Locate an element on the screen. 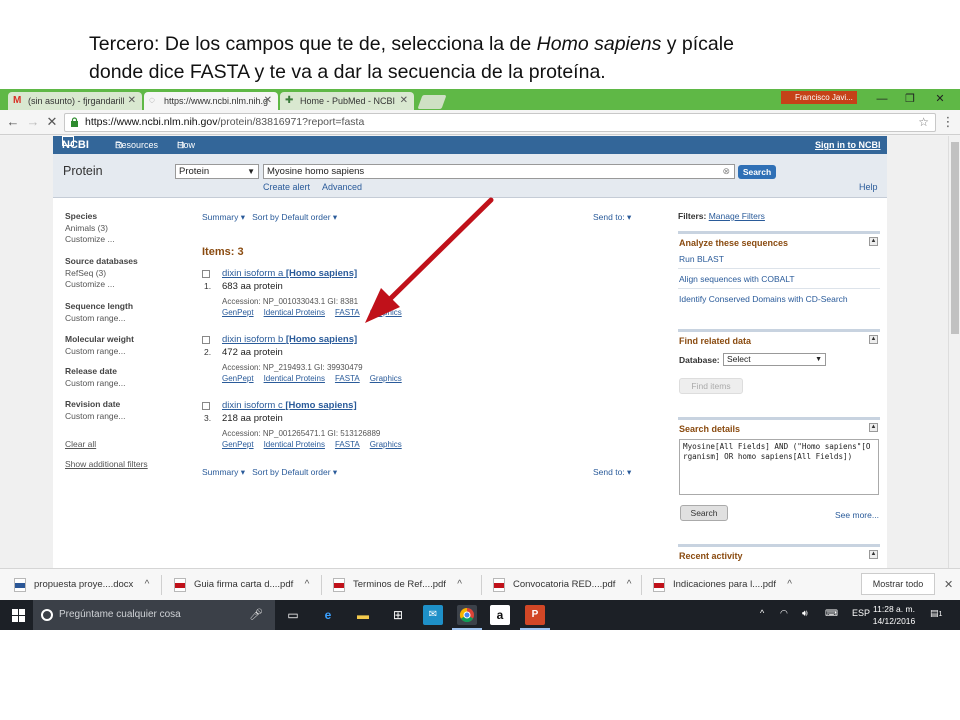 Image resolution: width=960 pixels, height=720 pixels. database-select: Protein ▼ is located at coordinates (217, 171).